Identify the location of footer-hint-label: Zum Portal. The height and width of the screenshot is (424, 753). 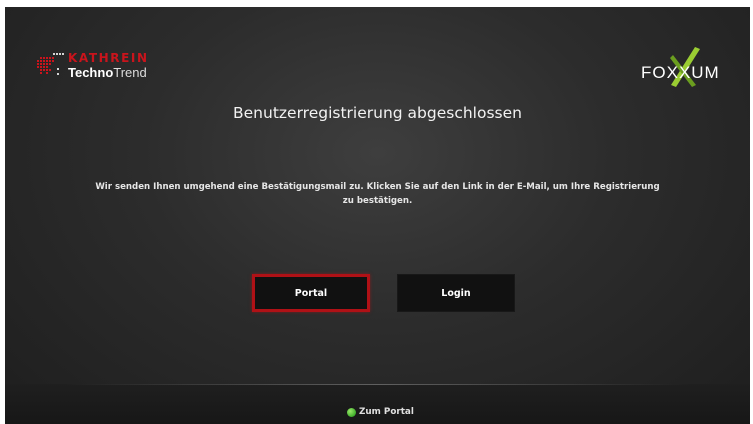
(386, 412).